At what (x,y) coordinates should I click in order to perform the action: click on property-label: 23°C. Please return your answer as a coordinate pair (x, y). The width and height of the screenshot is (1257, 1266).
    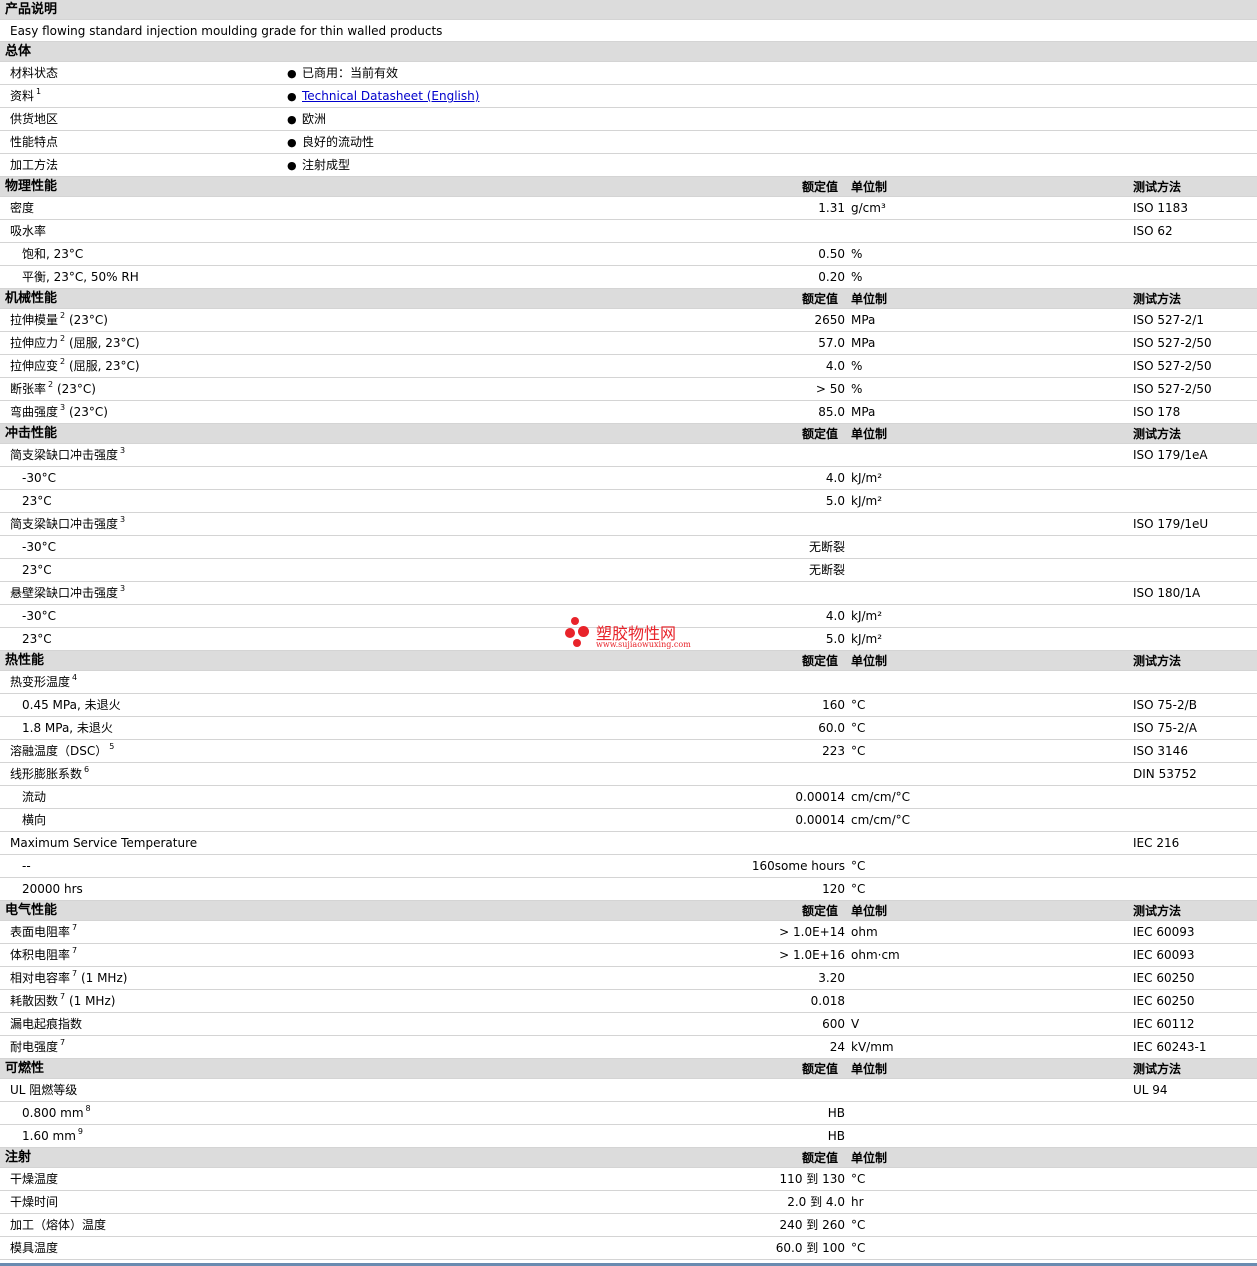
    Looking at the image, I should click on (37, 570).